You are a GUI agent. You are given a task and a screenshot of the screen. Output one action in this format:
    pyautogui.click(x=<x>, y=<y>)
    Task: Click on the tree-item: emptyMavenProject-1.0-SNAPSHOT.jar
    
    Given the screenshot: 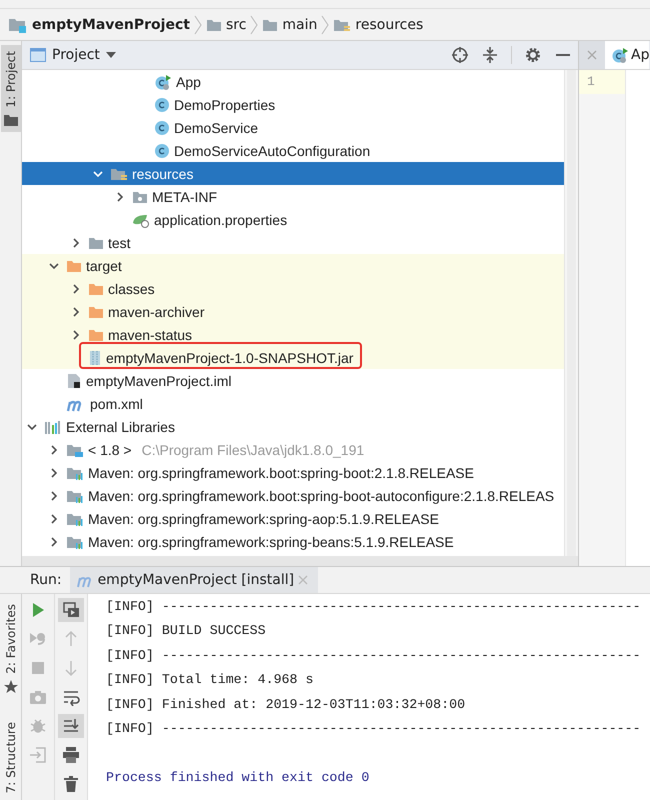 What is the action you would take?
    pyautogui.click(x=293, y=357)
    